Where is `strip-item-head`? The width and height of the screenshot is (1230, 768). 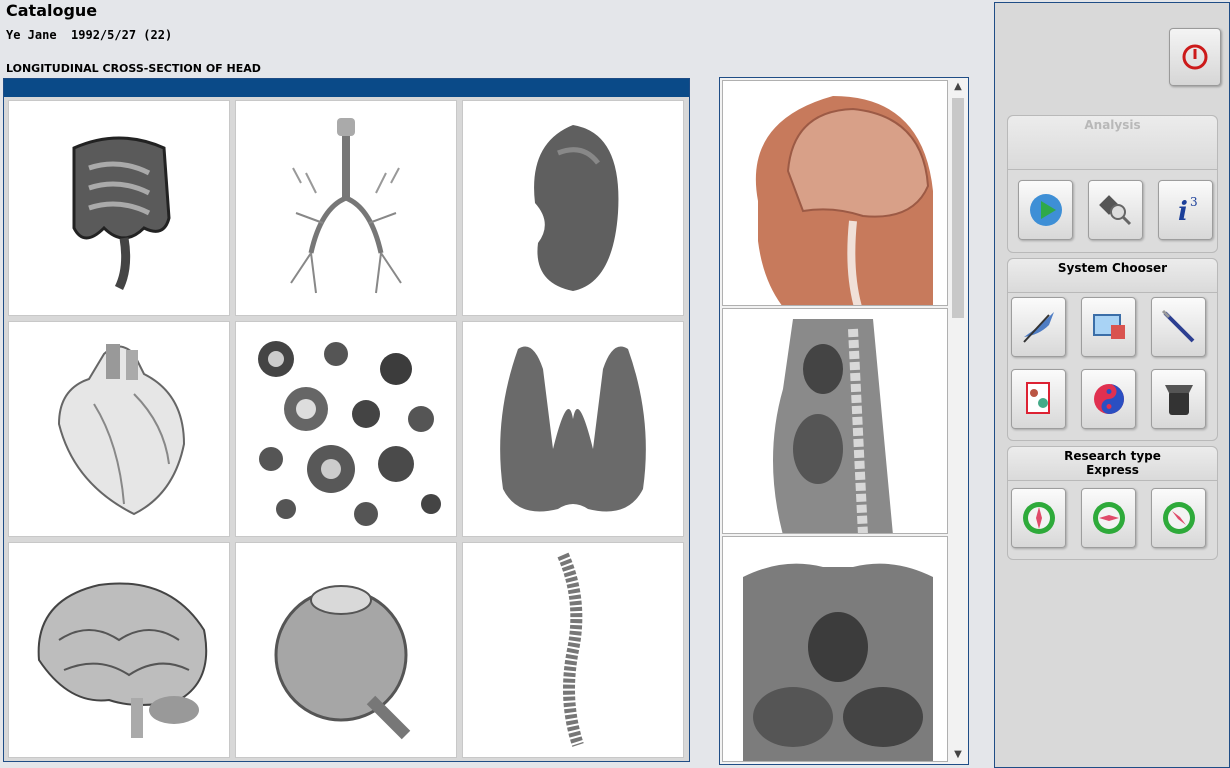
strip-item-head is located at coordinates (835, 193).